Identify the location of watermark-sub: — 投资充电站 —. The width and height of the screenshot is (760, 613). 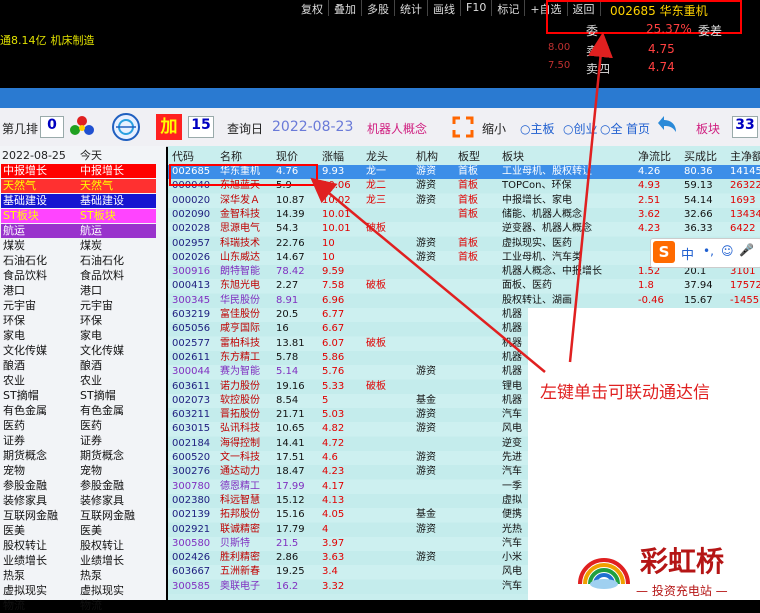
(682, 591).